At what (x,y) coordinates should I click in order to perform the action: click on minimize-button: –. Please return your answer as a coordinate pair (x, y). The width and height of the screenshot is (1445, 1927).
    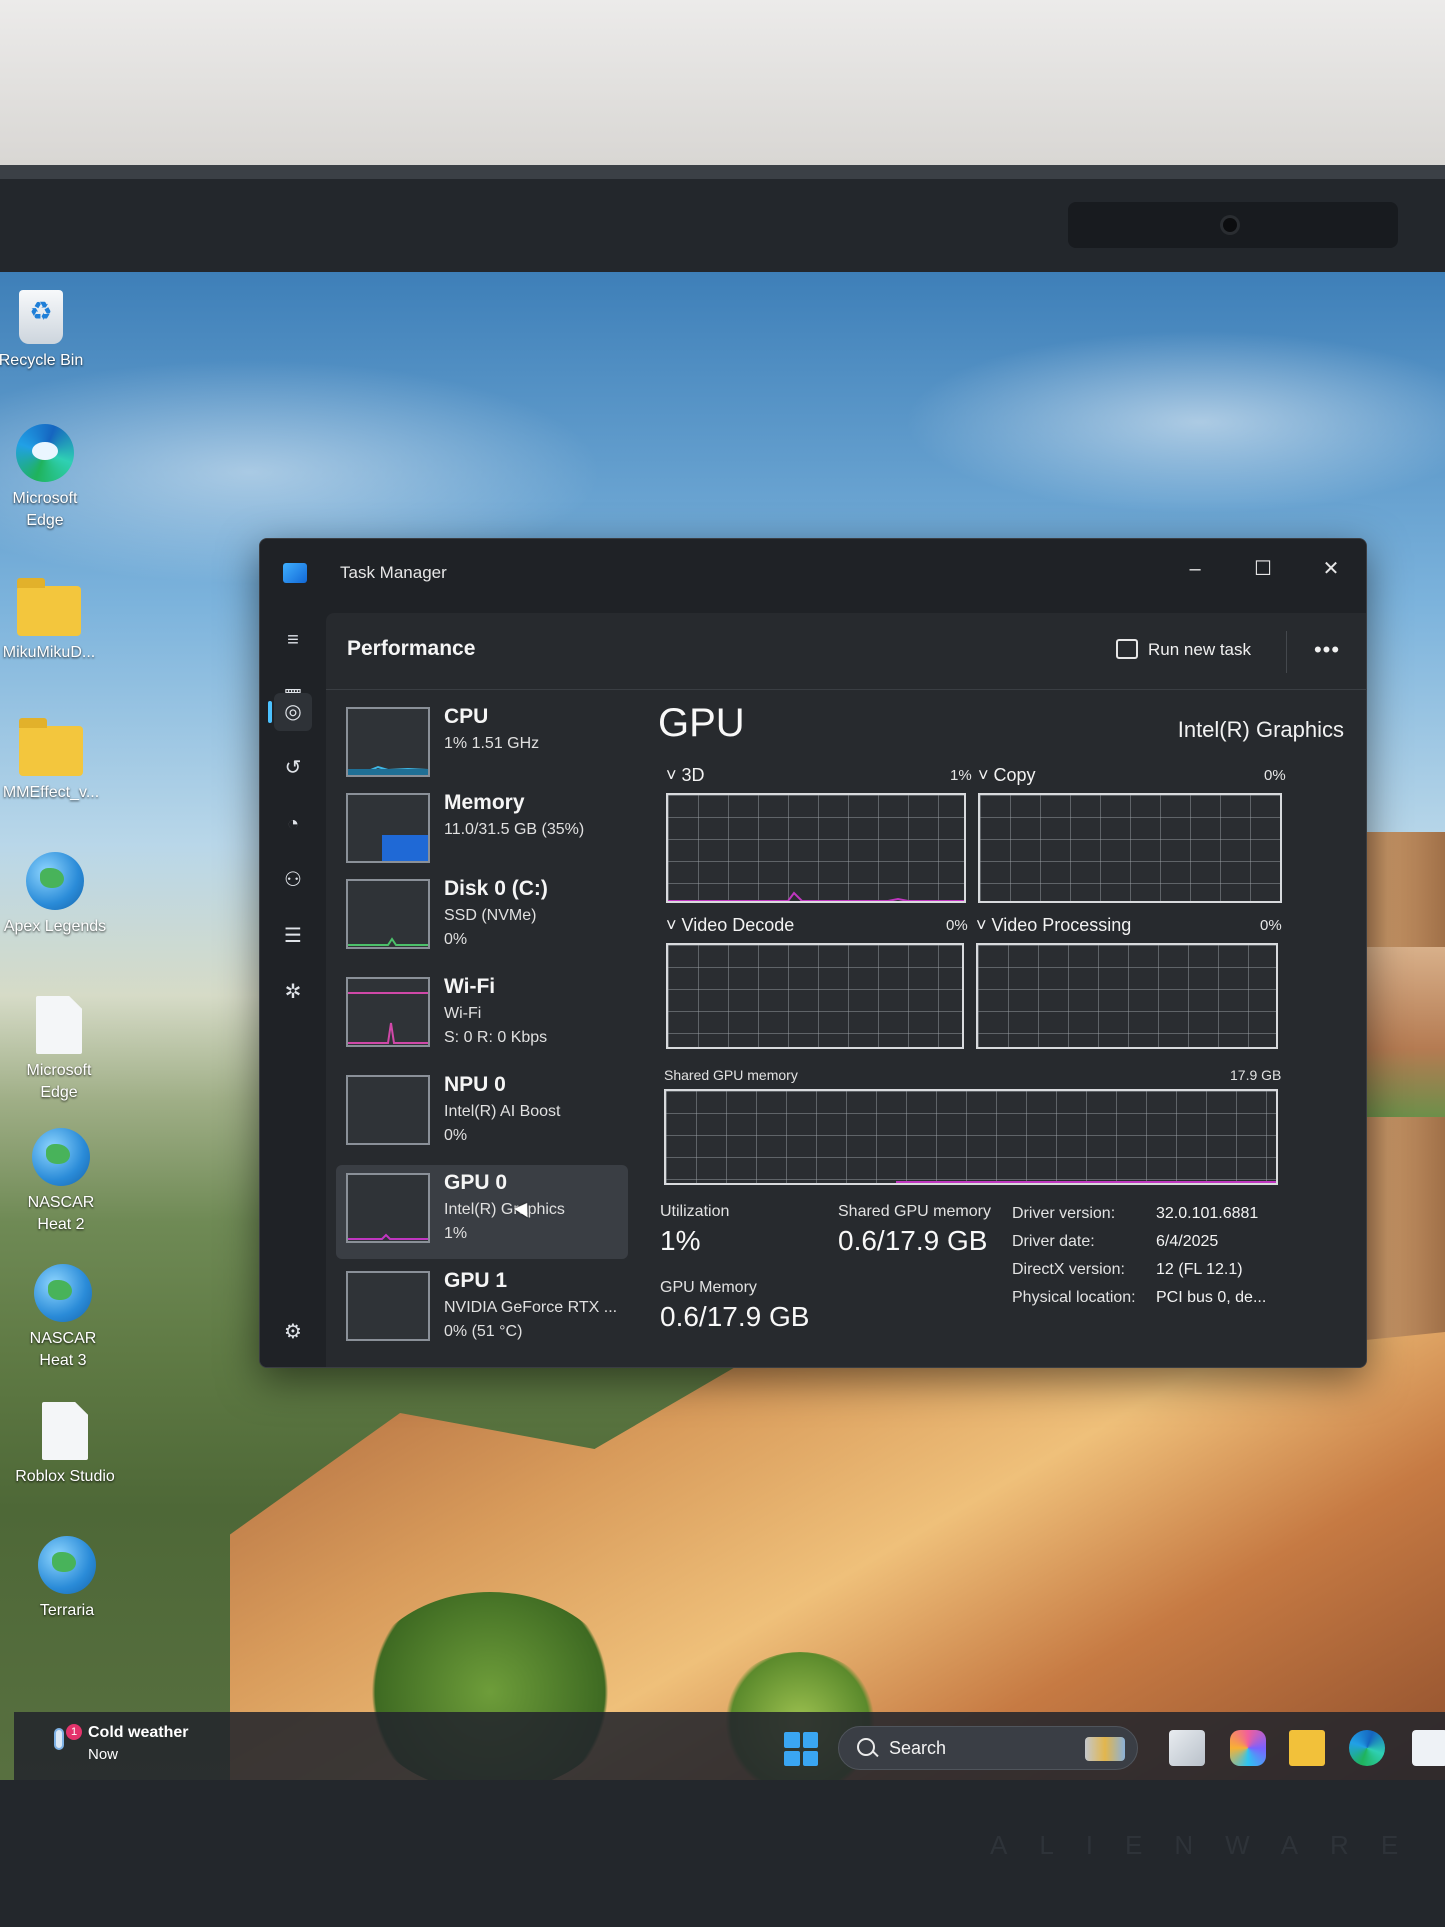
    Looking at the image, I should click on (1195, 569).